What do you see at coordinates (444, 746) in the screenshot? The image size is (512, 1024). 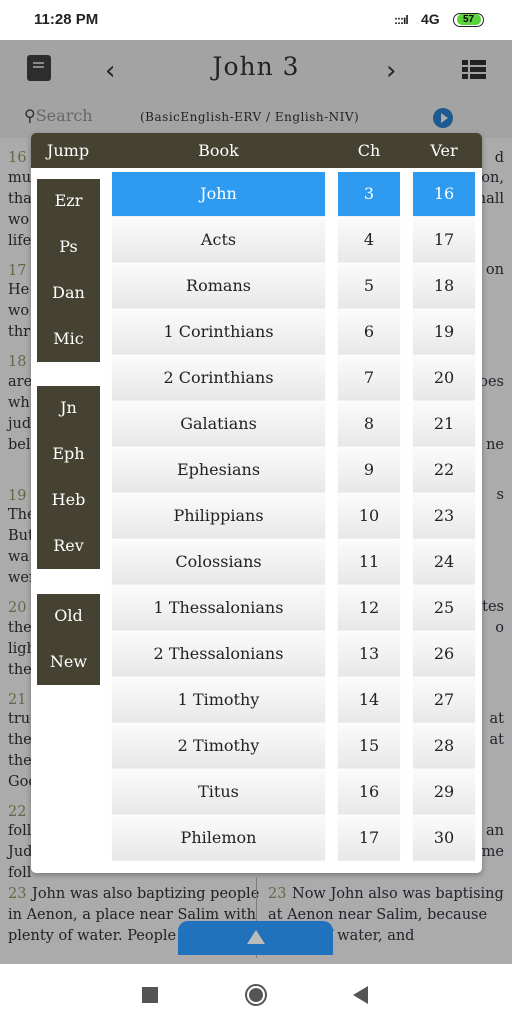 I see `verse-option: 28` at bounding box center [444, 746].